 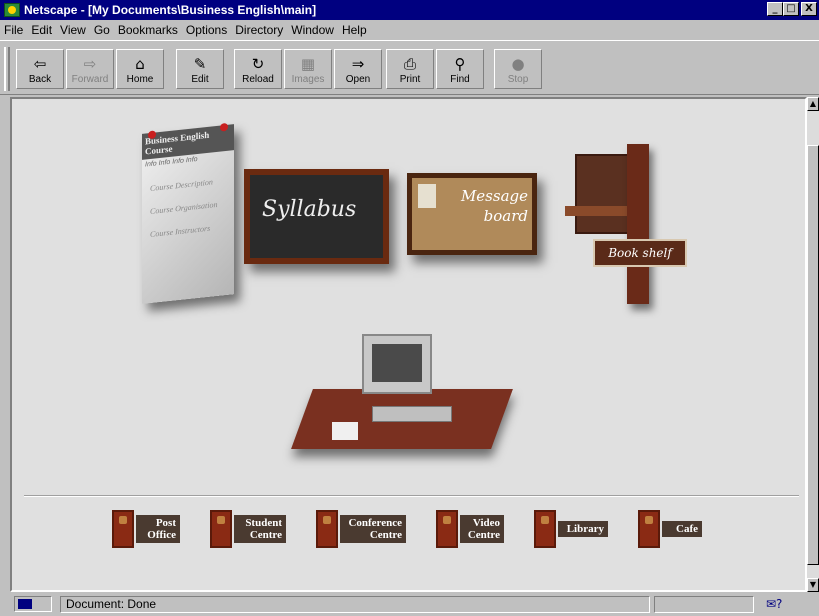 I want to click on security-key-icon, so click(x=33, y=604).